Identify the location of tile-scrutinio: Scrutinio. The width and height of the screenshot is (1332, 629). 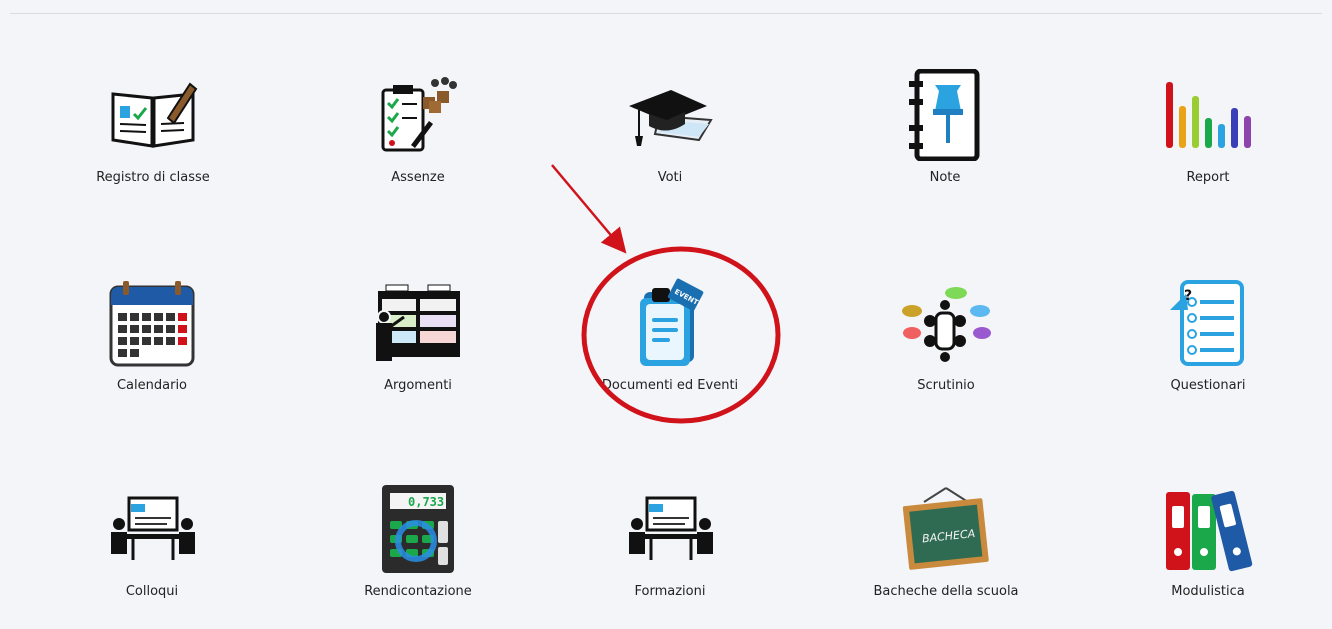
(946, 348).